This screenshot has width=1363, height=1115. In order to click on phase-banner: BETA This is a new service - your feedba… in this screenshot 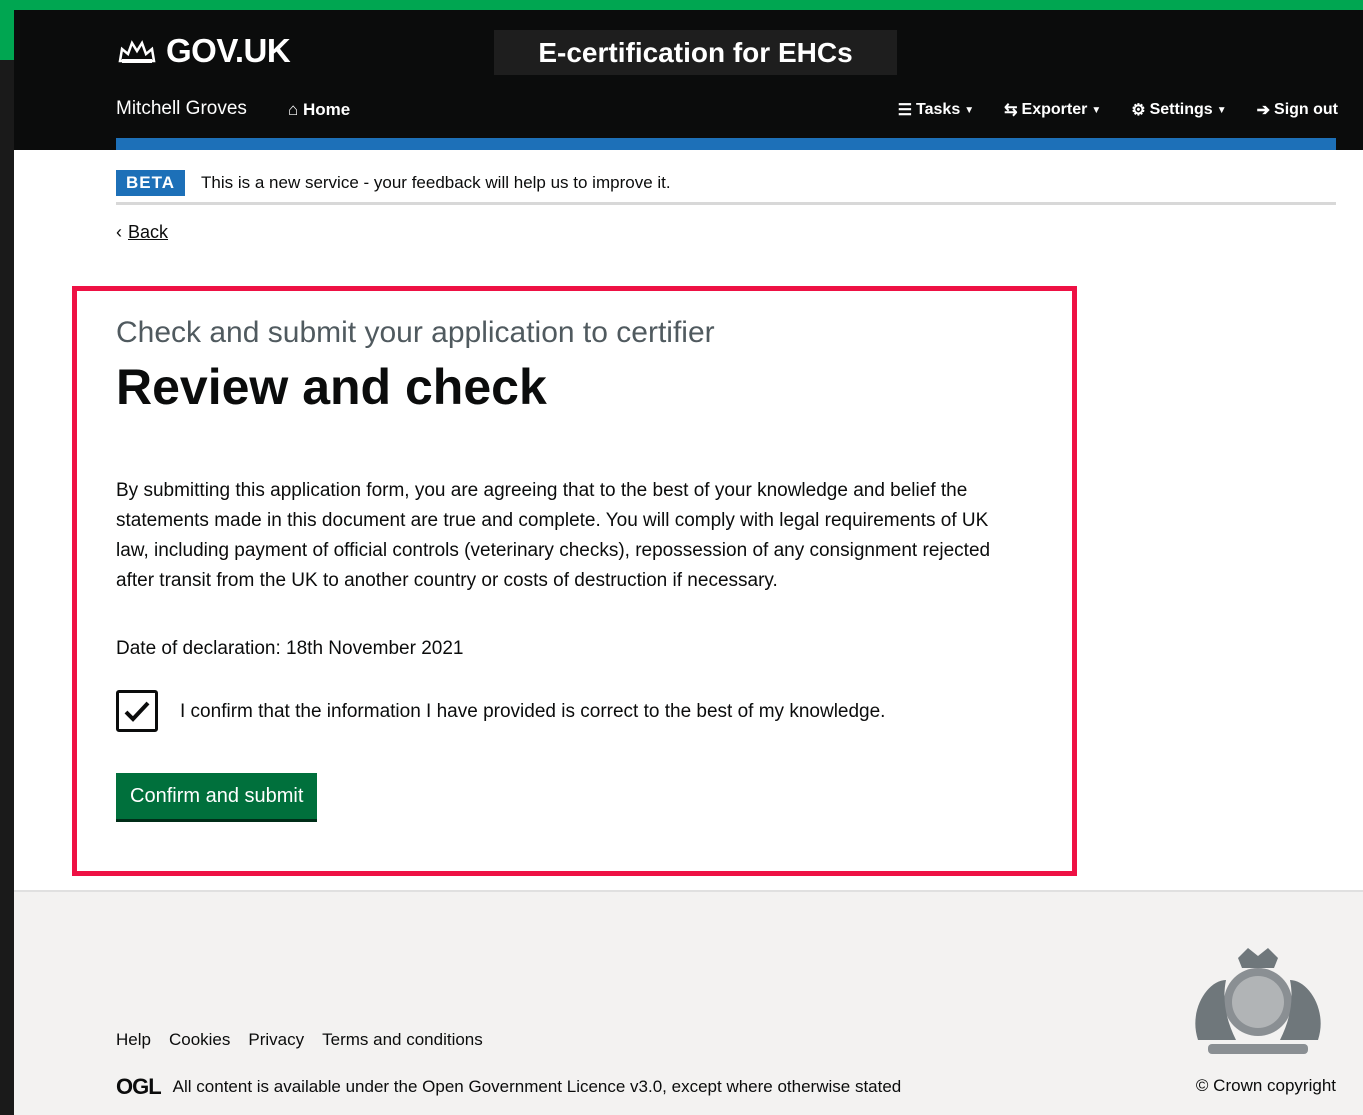, I will do `click(726, 184)`.